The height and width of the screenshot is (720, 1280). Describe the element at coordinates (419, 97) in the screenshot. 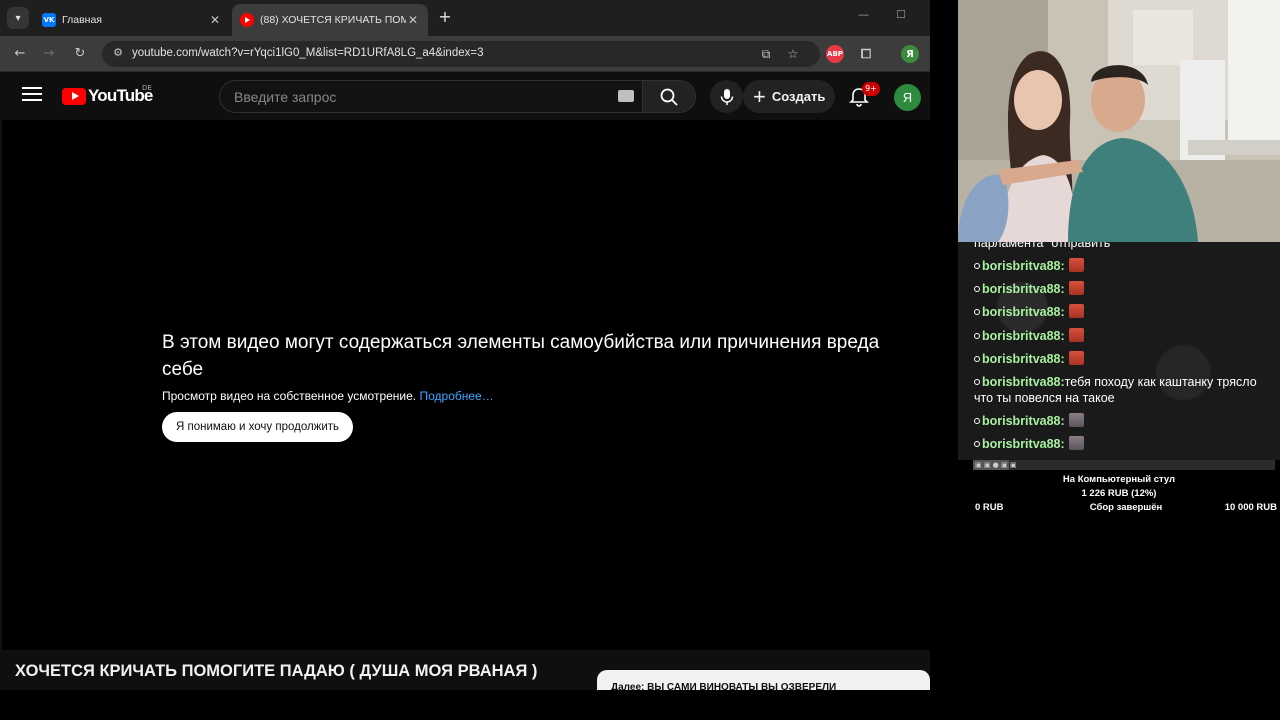

I see `search-input` at that location.